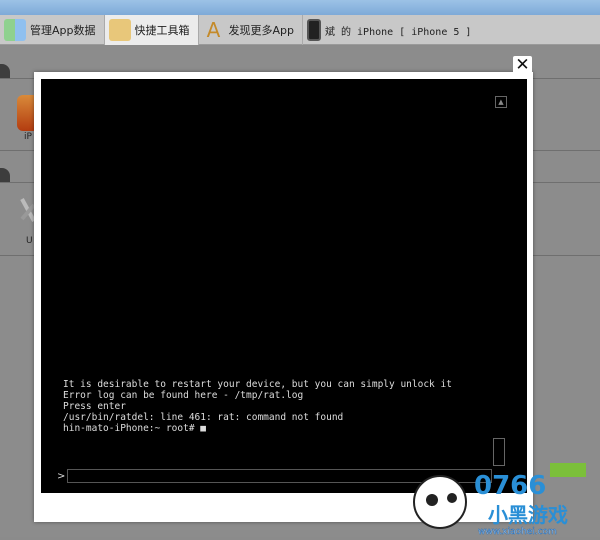 The width and height of the screenshot is (600, 540). Describe the element at coordinates (517, 531) in the screenshot. I see `svg-text: www.xiaohei.com` at that location.